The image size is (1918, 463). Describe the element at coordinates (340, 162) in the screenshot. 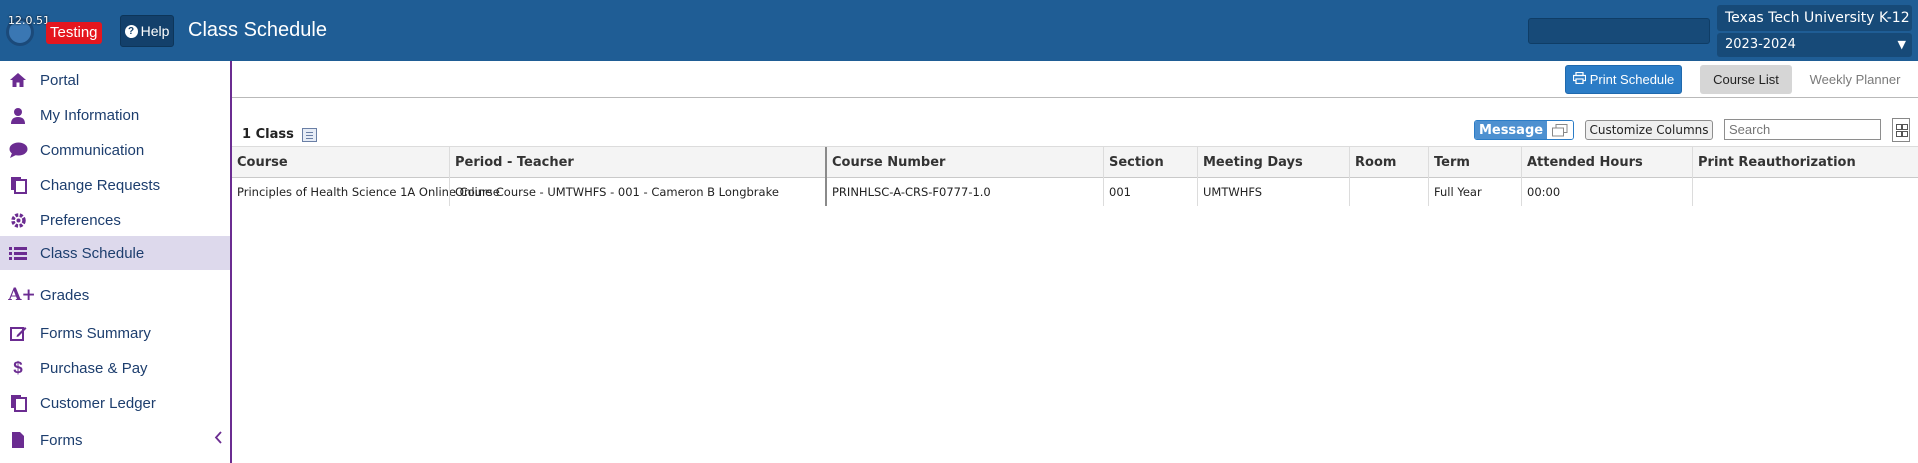

I see `column-header-course: Course` at that location.